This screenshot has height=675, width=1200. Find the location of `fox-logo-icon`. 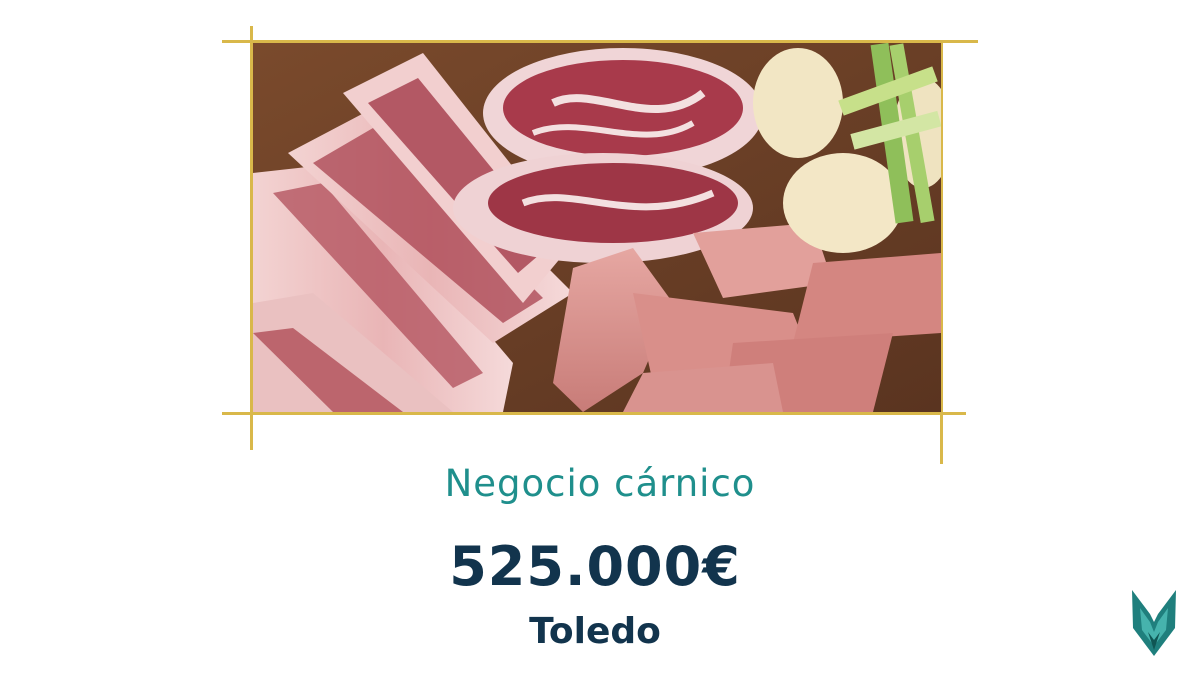

fox-logo-icon is located at coordinates (1154, 623).